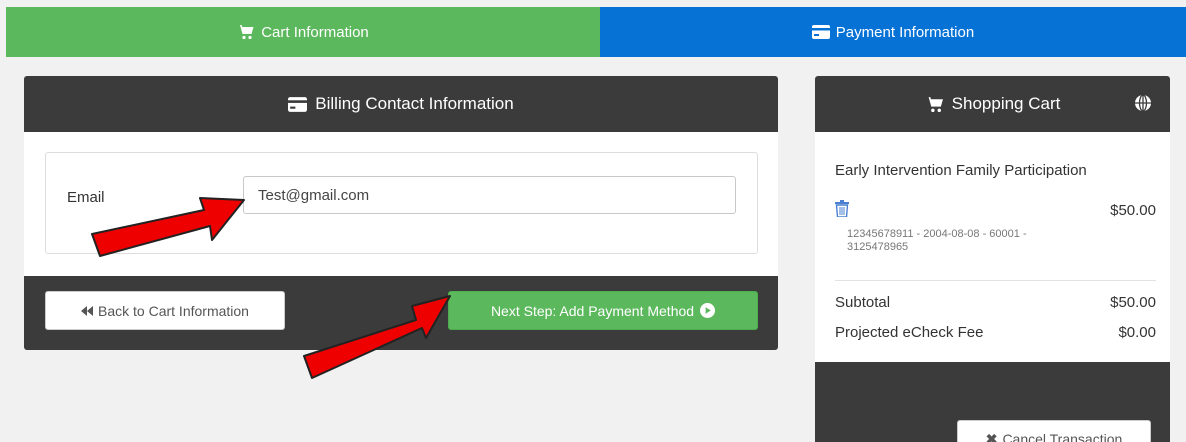 The image size is (1186, 442). I want to click on subtotal-value: $50.00, so click(1133, 302).